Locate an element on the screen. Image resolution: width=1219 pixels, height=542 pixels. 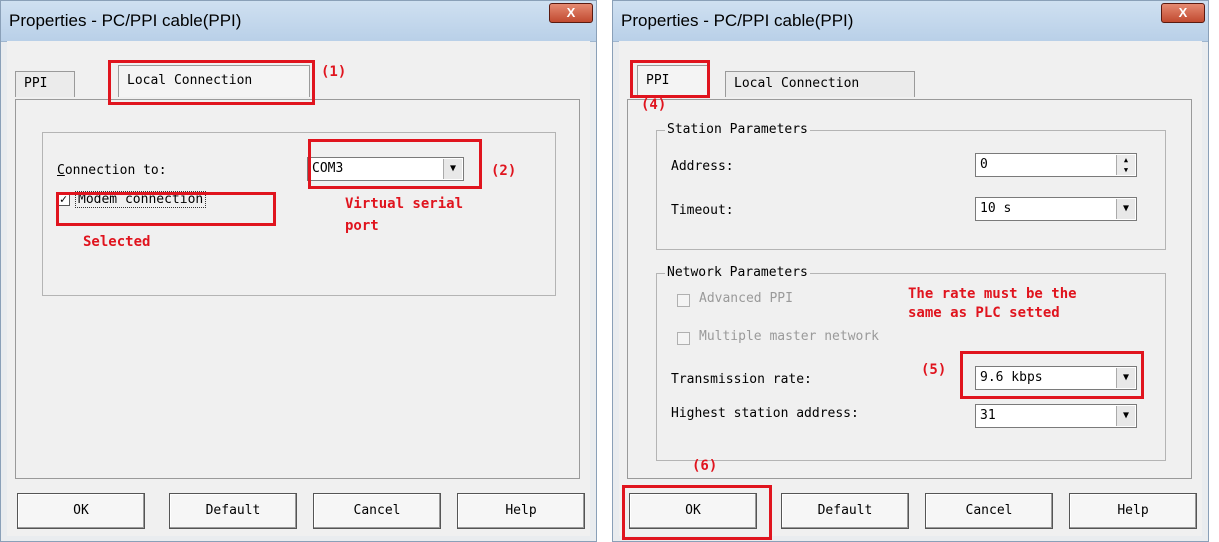
annotation-selected: Selected is located at coordinates (117, 242).